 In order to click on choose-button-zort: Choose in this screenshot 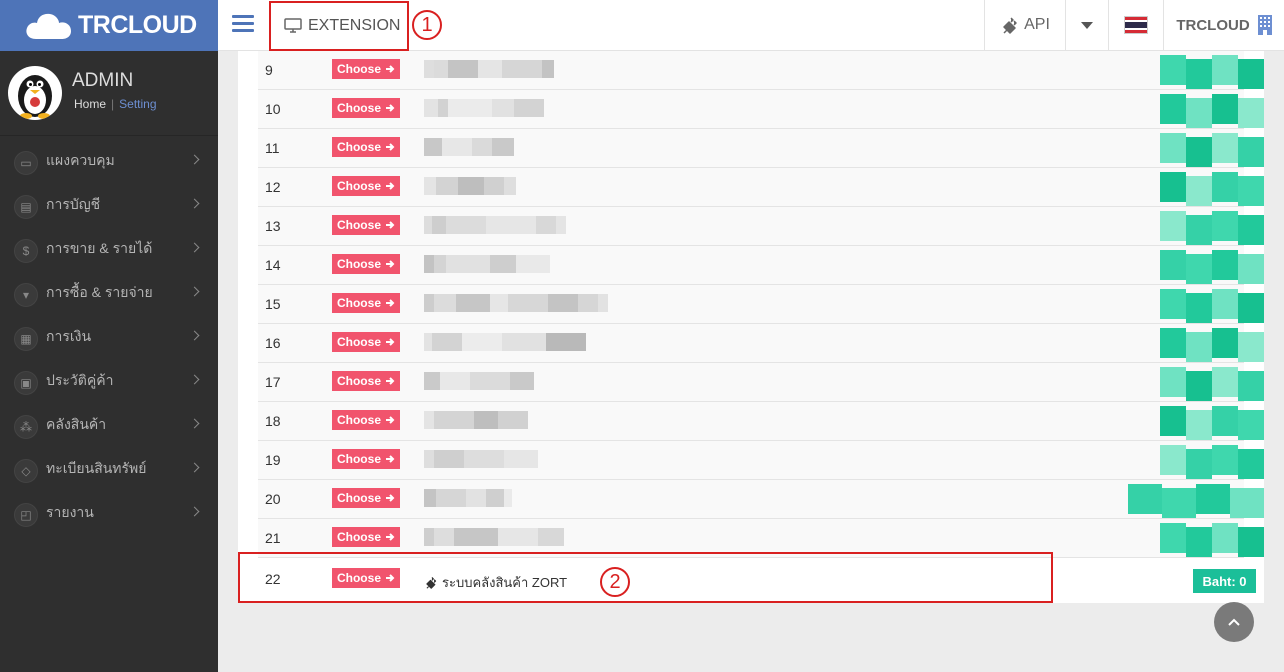, I will do `click(366, 578)`.